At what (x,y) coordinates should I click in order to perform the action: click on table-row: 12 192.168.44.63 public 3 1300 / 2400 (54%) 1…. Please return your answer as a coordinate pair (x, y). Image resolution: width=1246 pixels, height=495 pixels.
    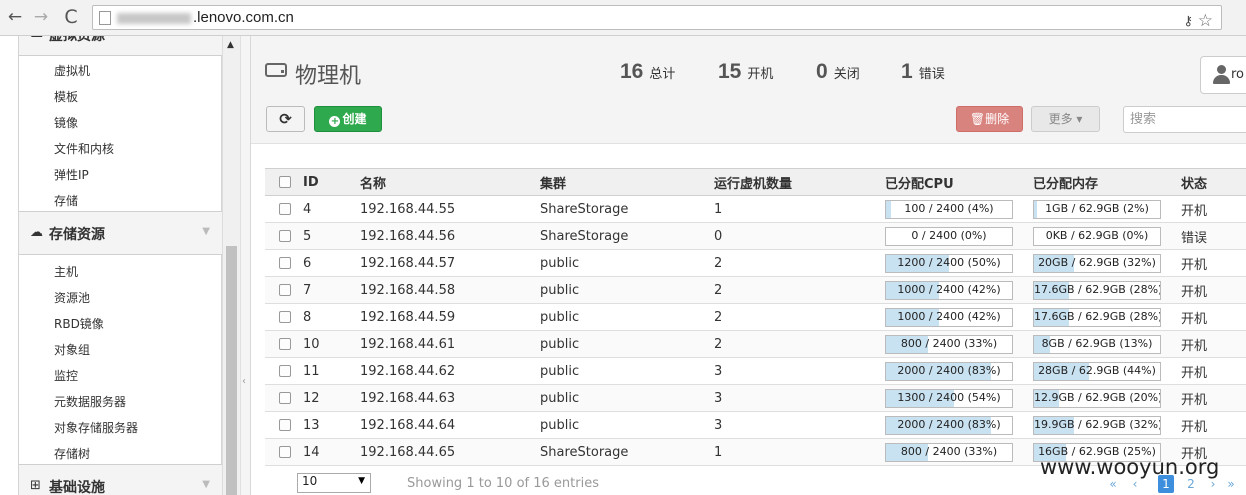
    Looking at the image, I should click on (755, 398).